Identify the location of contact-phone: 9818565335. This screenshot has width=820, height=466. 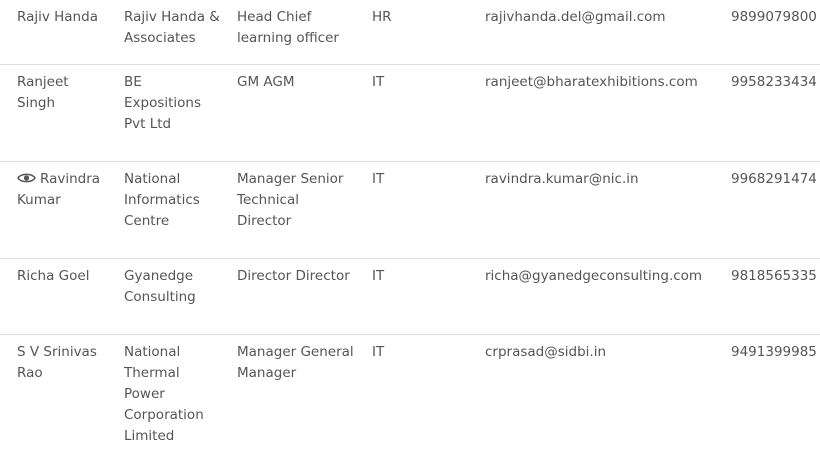
(774, 276).